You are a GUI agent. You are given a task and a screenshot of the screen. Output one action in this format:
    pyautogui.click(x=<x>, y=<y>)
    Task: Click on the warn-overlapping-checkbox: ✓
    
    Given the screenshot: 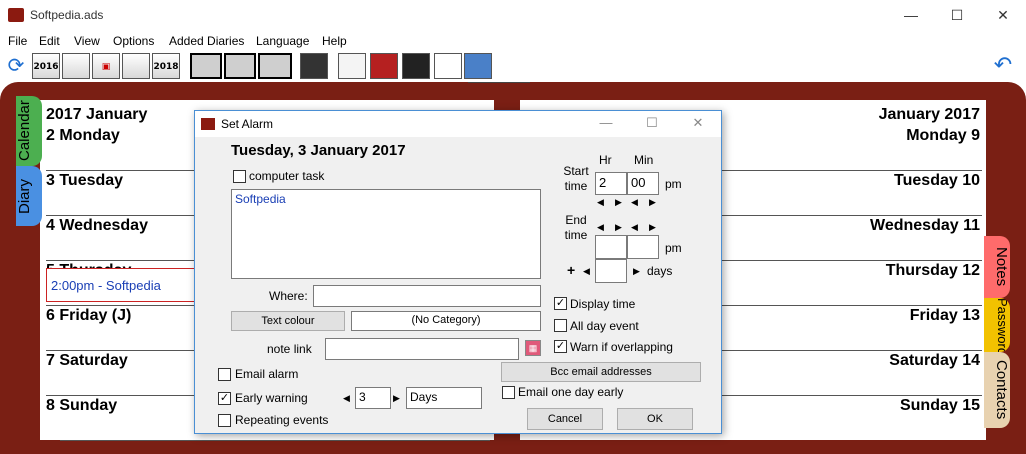 What is the action you would take?
    pyautogui.click(x=560, y=346)
    